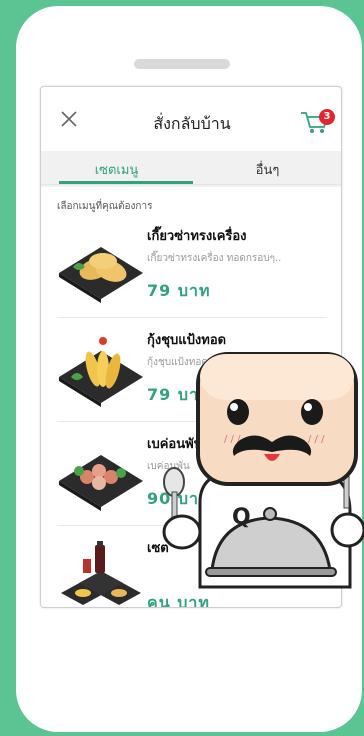 Image resolution: width=364 pixels, height=736 pixels. What do you see at coordinates (327, 117) in the screenshot?
I see `cart-count-badge: 3` at bounding box center [327, 117].